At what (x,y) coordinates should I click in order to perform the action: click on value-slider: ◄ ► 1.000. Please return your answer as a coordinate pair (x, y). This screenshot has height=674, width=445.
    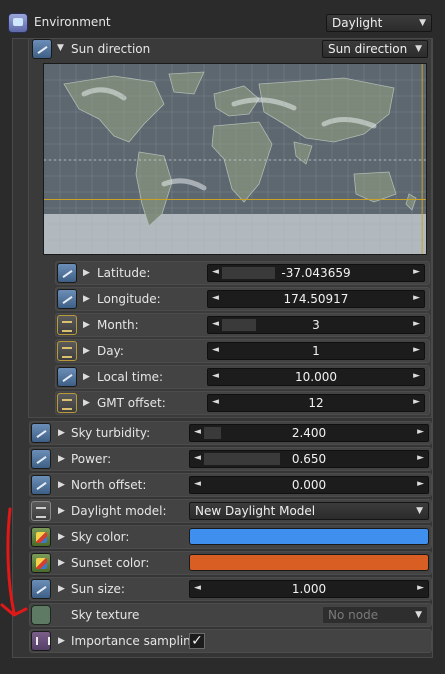
    Looking at the image, I should click on (309, 589).